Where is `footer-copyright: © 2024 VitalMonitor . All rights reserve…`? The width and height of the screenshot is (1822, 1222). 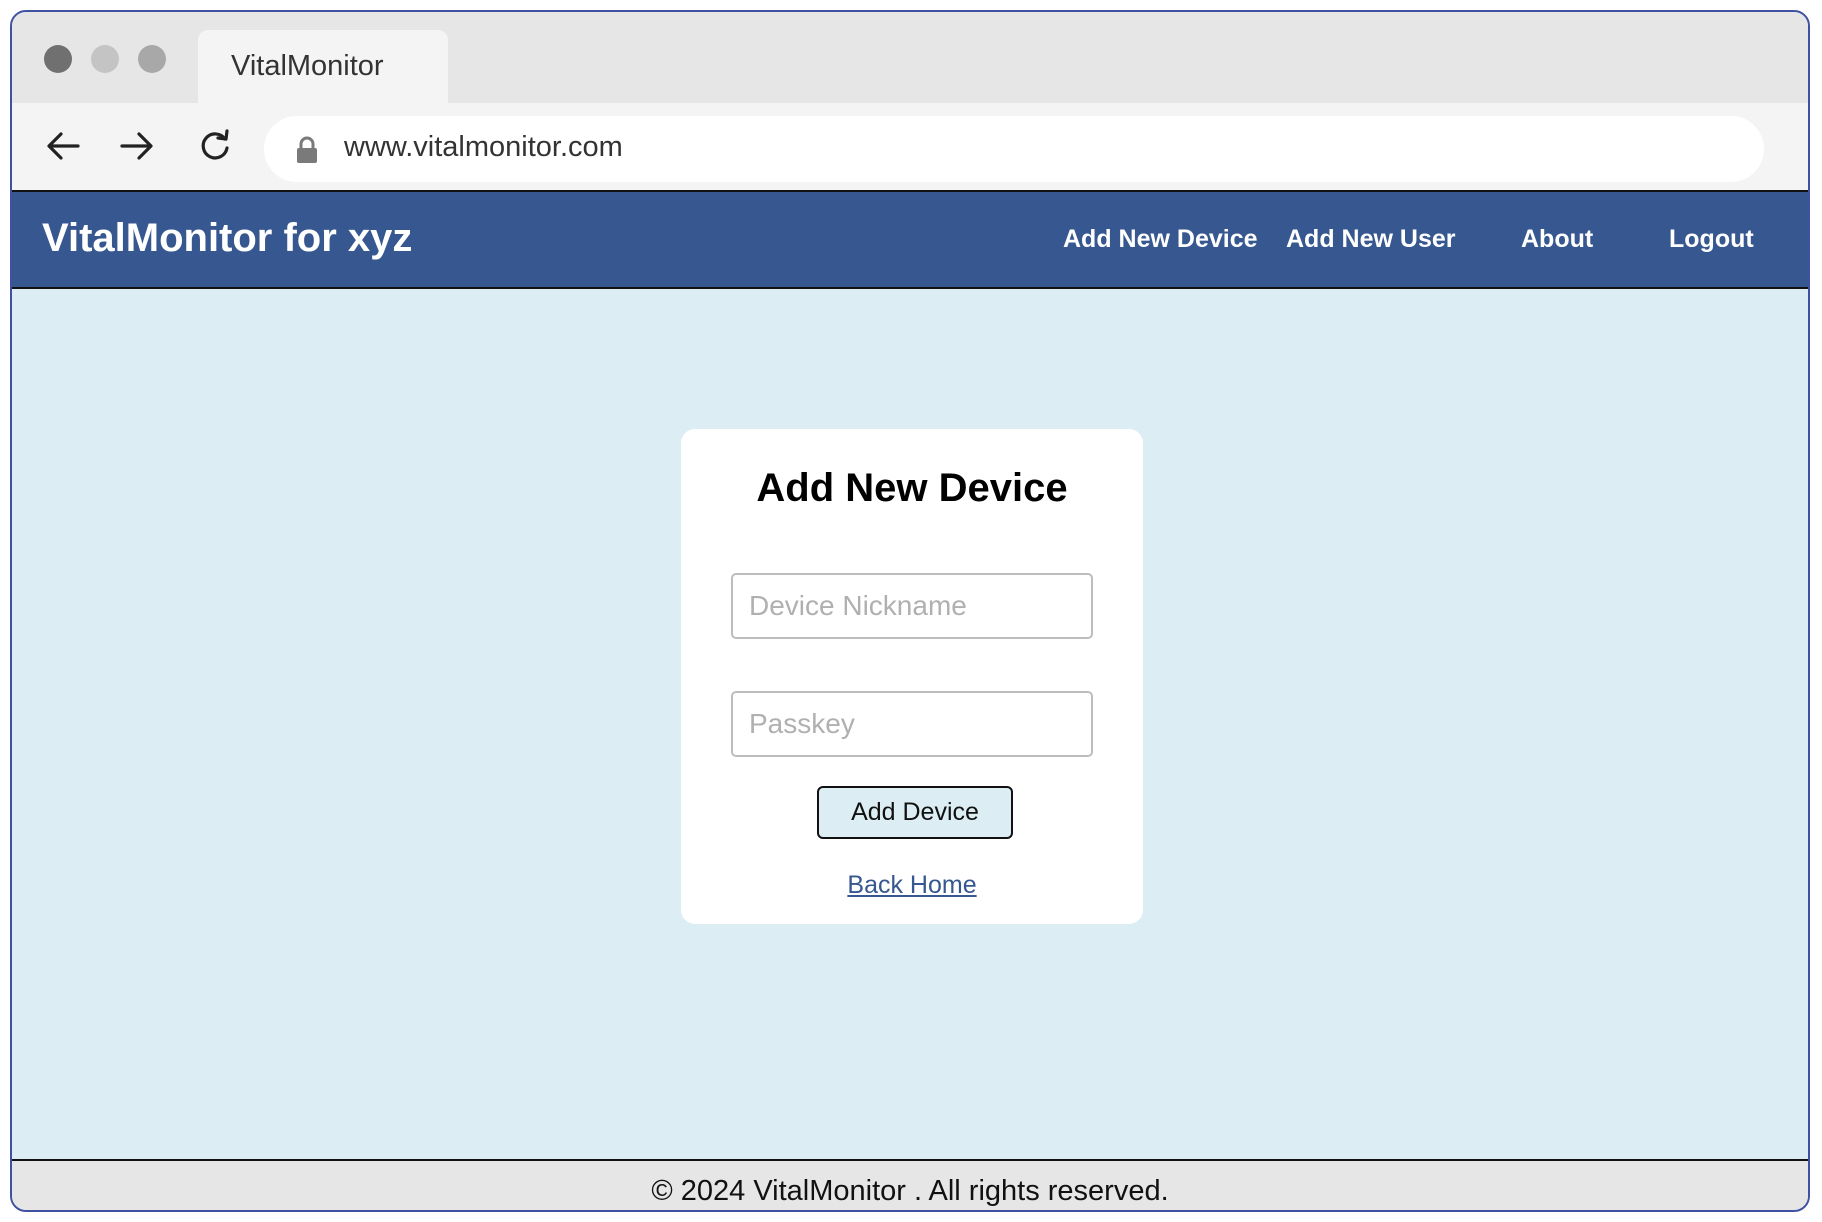 footer-copyright: © 2024 VitalMonitor . All rights reserve… is located at coordinates (910, 1191).